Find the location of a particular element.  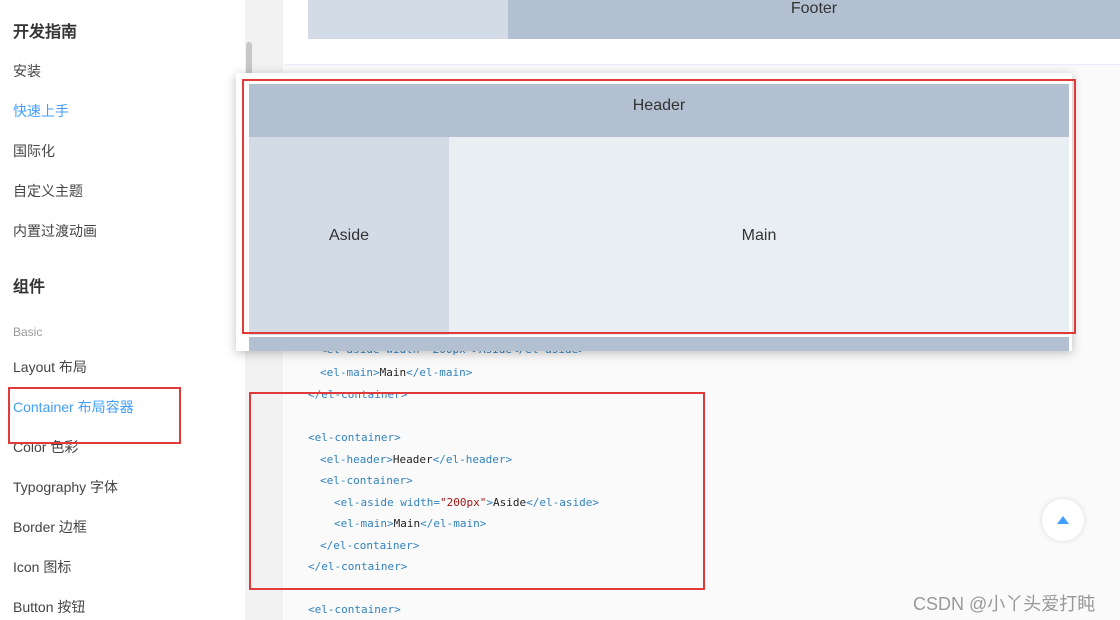

sidebar-item-i18n: 国际化 is located at coordinates (34, 151).